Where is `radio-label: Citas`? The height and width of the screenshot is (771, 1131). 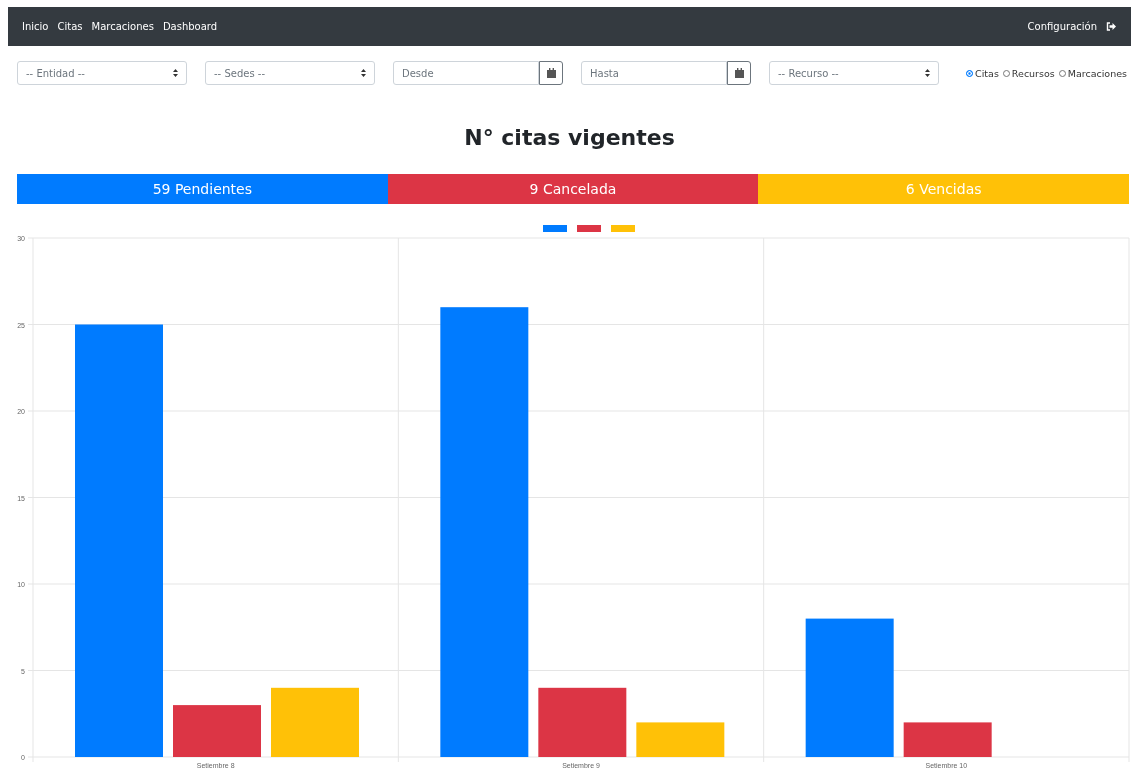 radio-label: Citas is located at coordinates (987, 73).